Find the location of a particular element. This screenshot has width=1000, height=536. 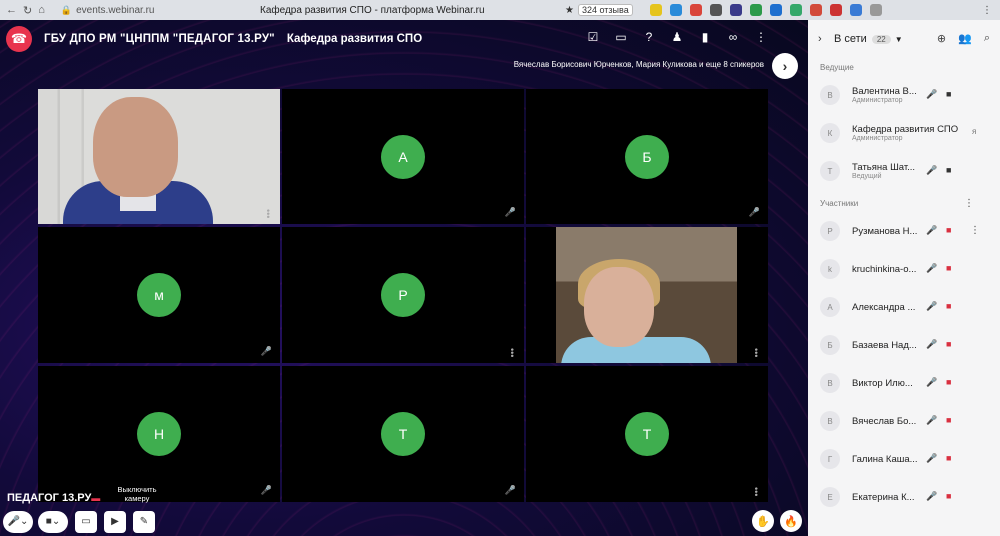

home-icon: ⌂ is located at coordinates (41, 10).